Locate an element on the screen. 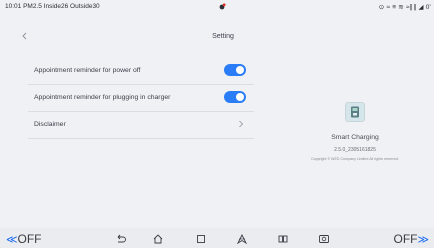 Image resolution: width=434 pixels, height=248 pixels. app-logo-icon is located at coordinates (355, 112).